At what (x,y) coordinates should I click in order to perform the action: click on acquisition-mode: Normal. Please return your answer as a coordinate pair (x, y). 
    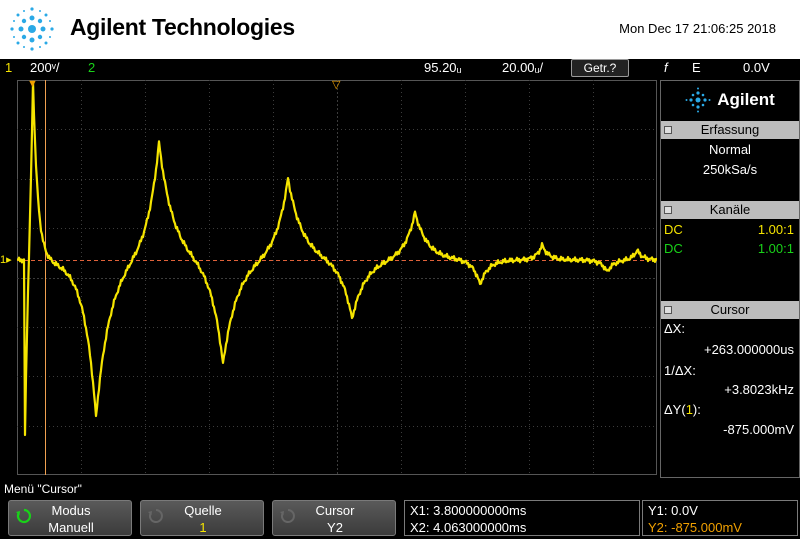
    Looking at the image, I should click on (730, 149).